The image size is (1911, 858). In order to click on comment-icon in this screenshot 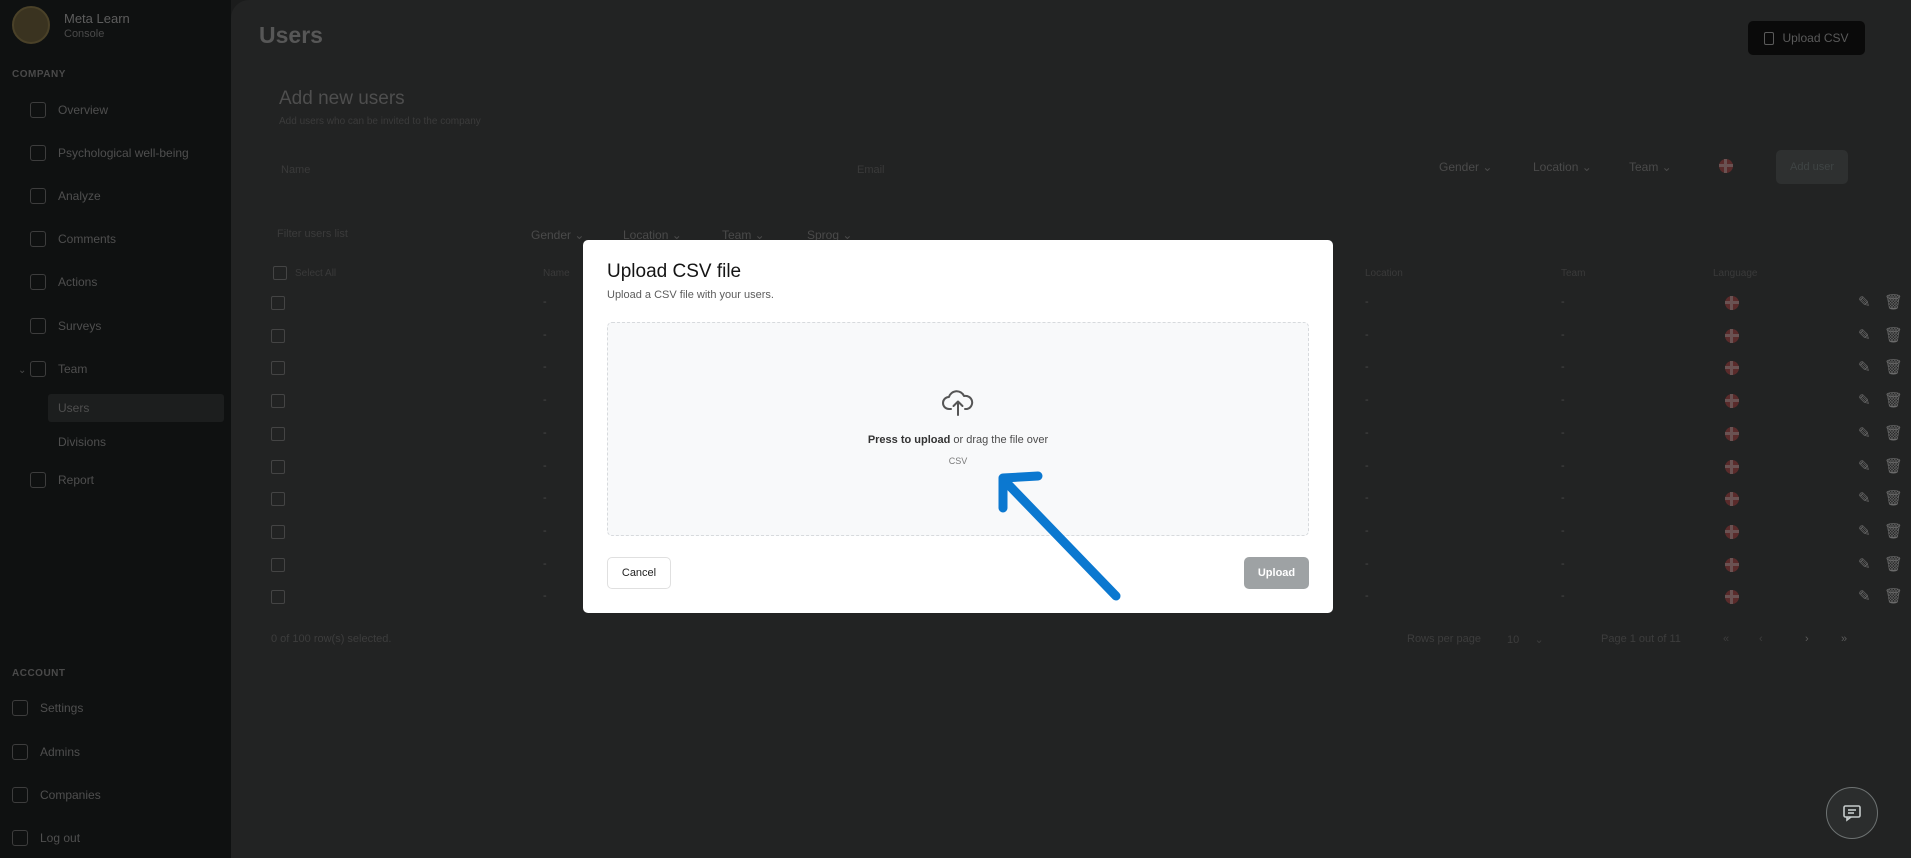, I will do `click(38, 239)`.